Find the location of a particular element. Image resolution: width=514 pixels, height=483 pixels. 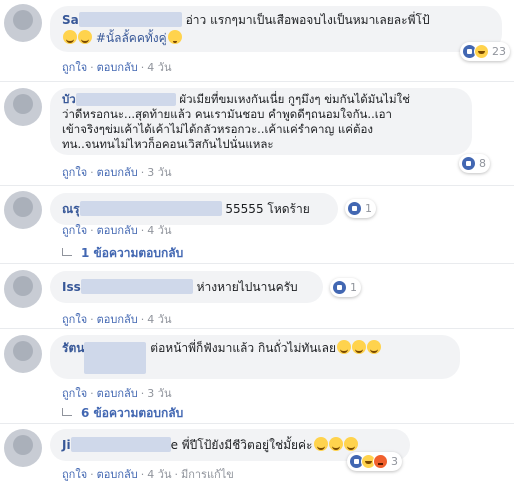

reaction-count: 8 is located at coordinates (482, 163).